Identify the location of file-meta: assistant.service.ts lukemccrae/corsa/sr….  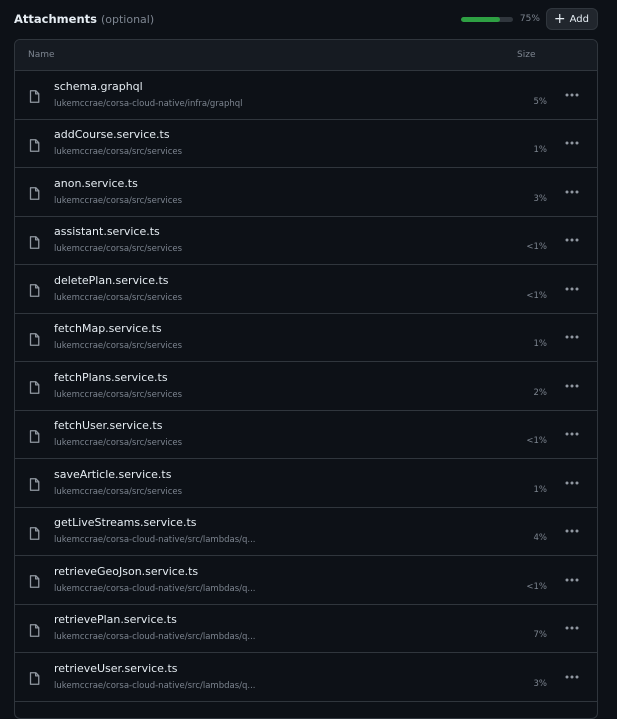
(270, 240).